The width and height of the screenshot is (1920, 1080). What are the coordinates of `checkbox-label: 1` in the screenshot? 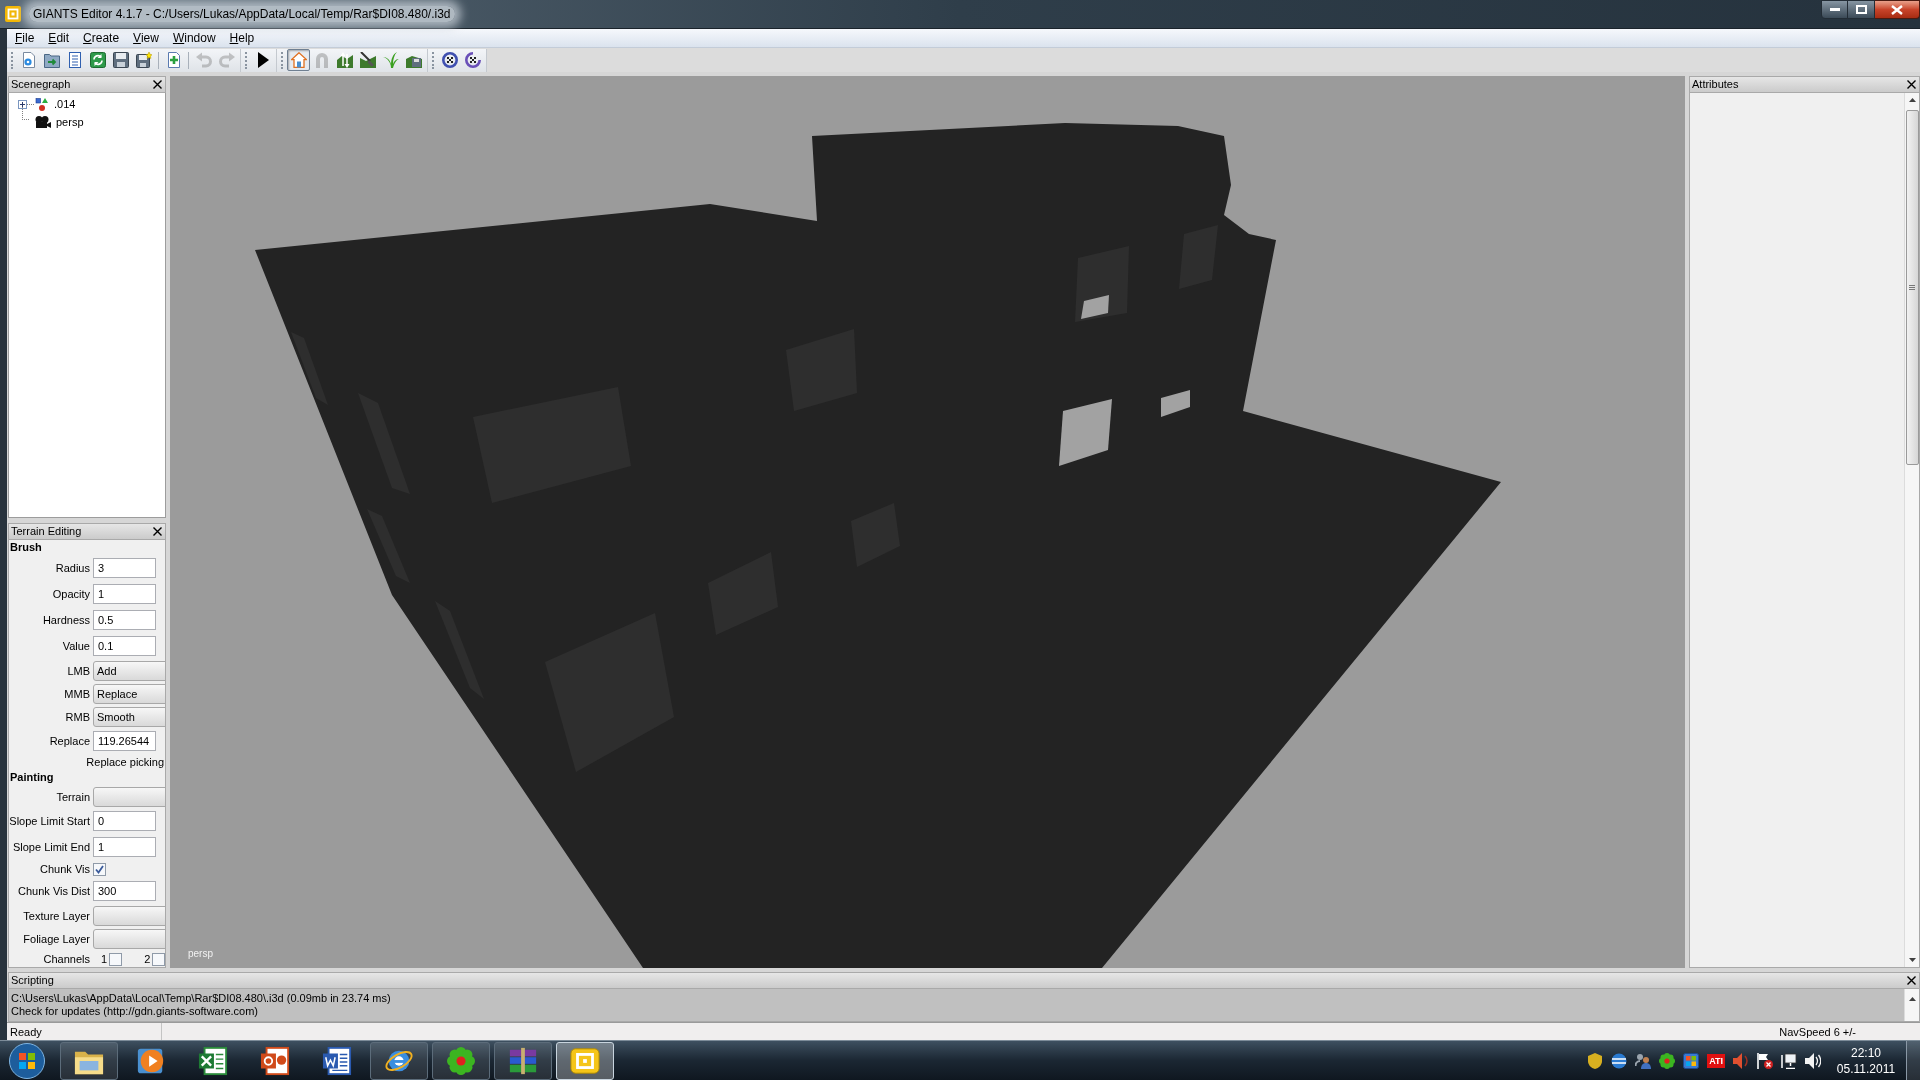 It's located at (104, 959).